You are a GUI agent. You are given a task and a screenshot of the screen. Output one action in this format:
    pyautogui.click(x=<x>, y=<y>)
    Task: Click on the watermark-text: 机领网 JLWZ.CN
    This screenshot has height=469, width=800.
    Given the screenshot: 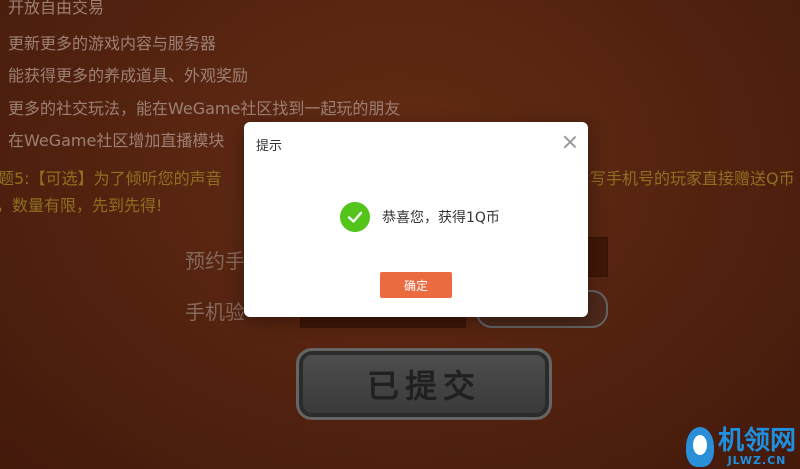 What is the action you would take?
    pyautogui.click(x=757, y=447)
    